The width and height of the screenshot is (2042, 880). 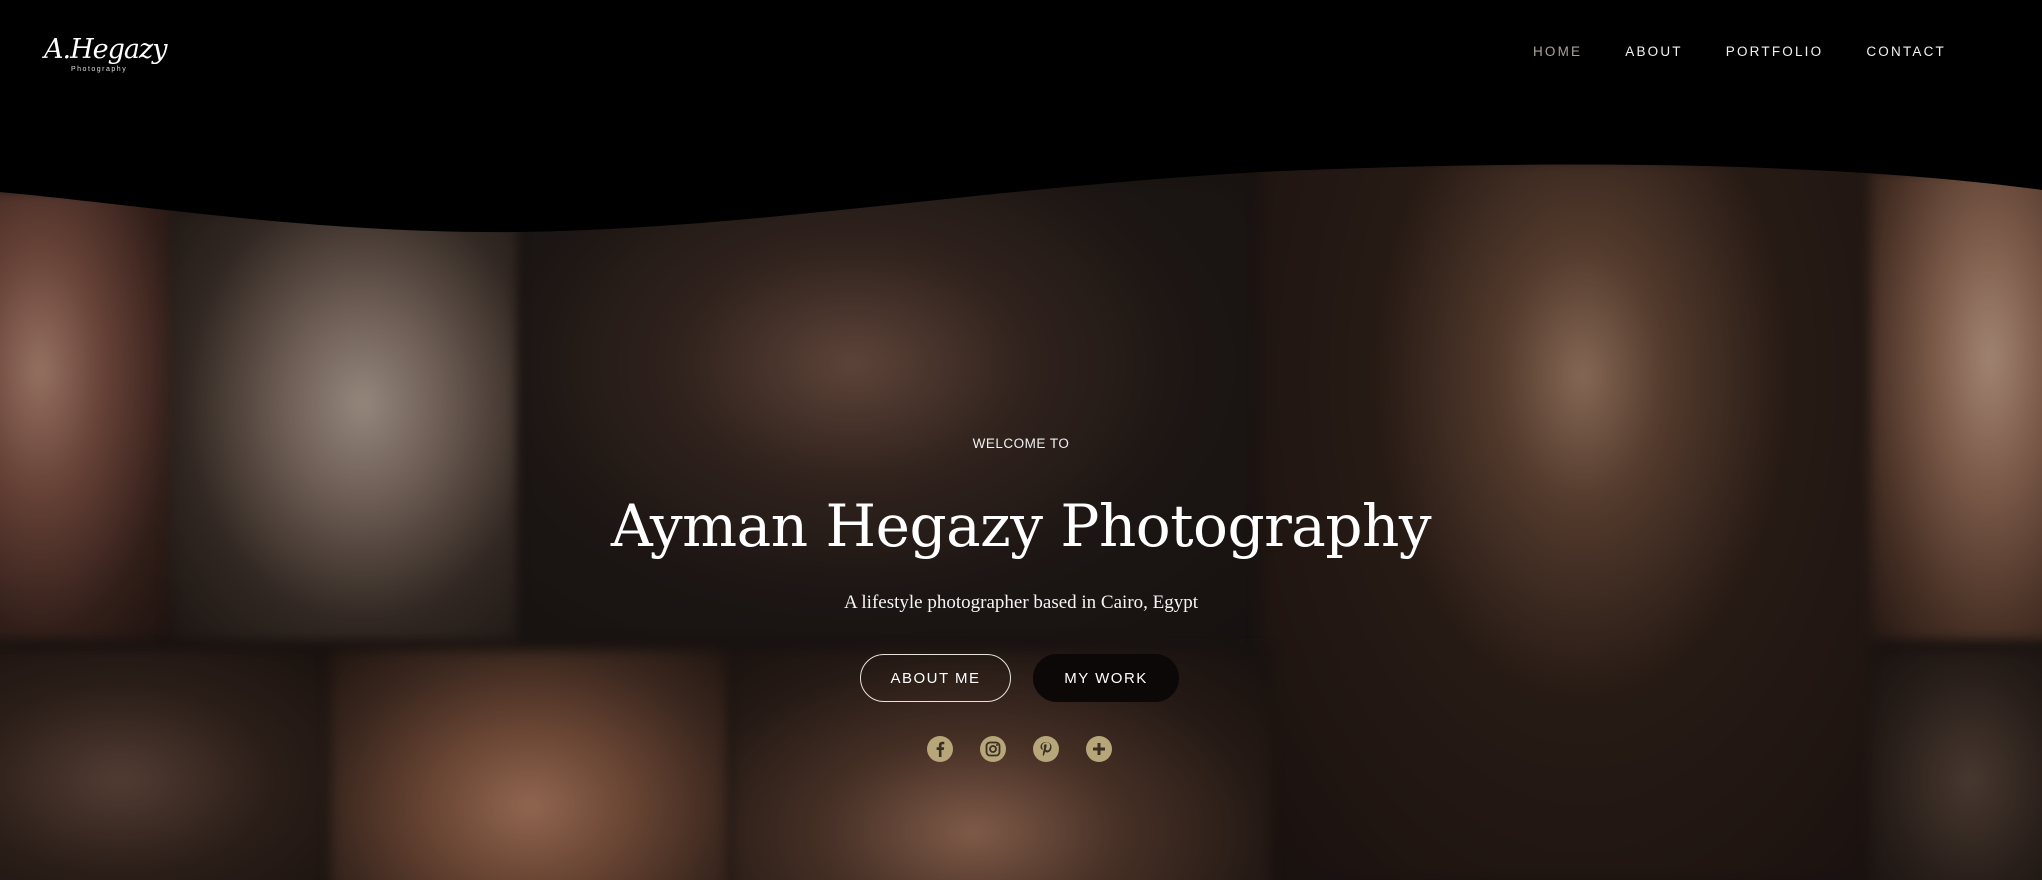 What do you see at coordinates (1046, 749) in the screenshot?
I see `pinterest-icon` at bounding box center [1046, 749].